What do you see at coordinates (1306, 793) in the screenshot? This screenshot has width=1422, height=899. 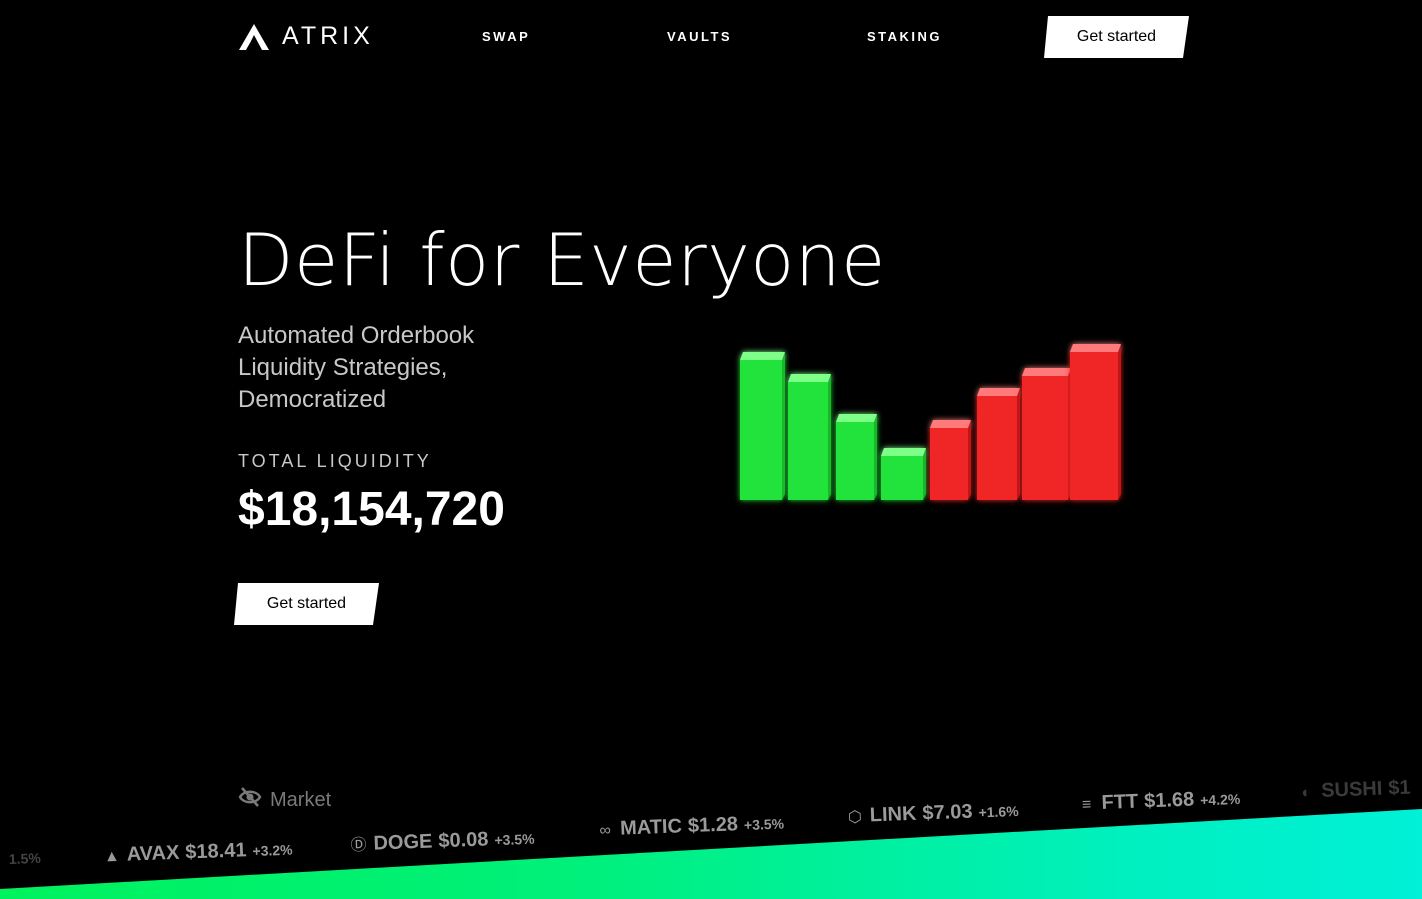 I see `sushi-icon: ◐` at bounding box center [1306, 793].